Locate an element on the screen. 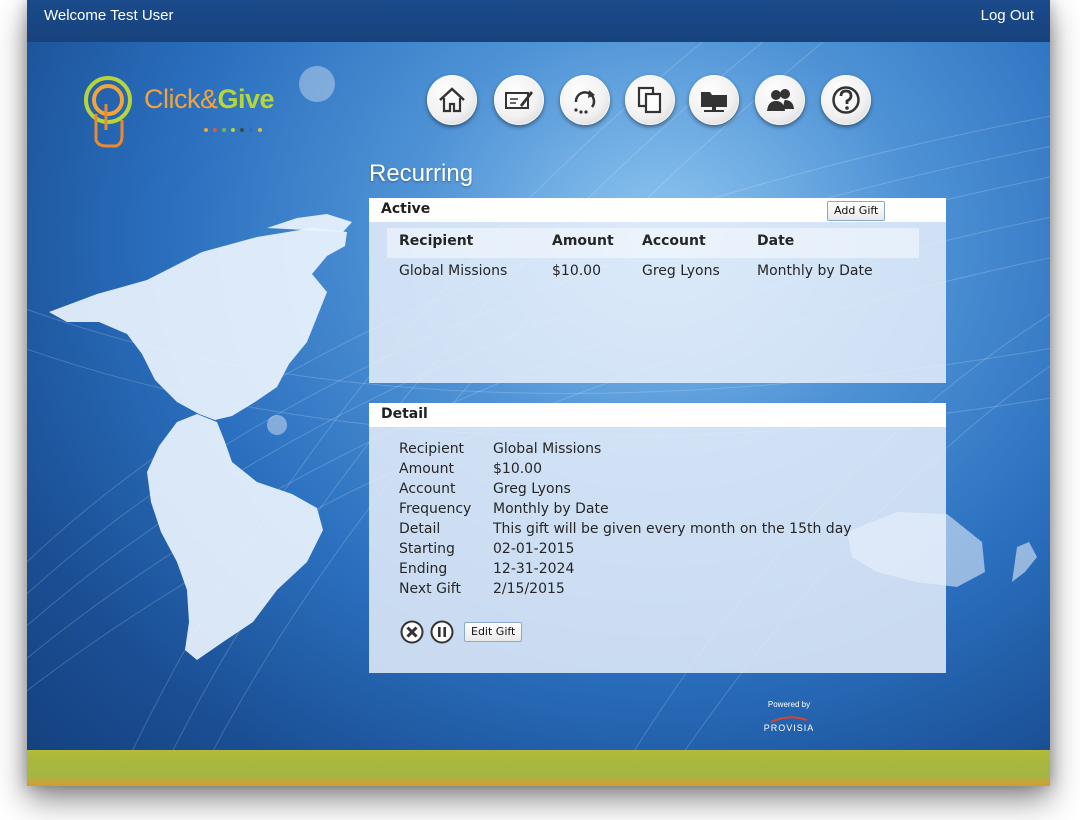 This screenshot has width=1080, height=820. detail-label-amount: Amount is located at coordinates (427, 469).